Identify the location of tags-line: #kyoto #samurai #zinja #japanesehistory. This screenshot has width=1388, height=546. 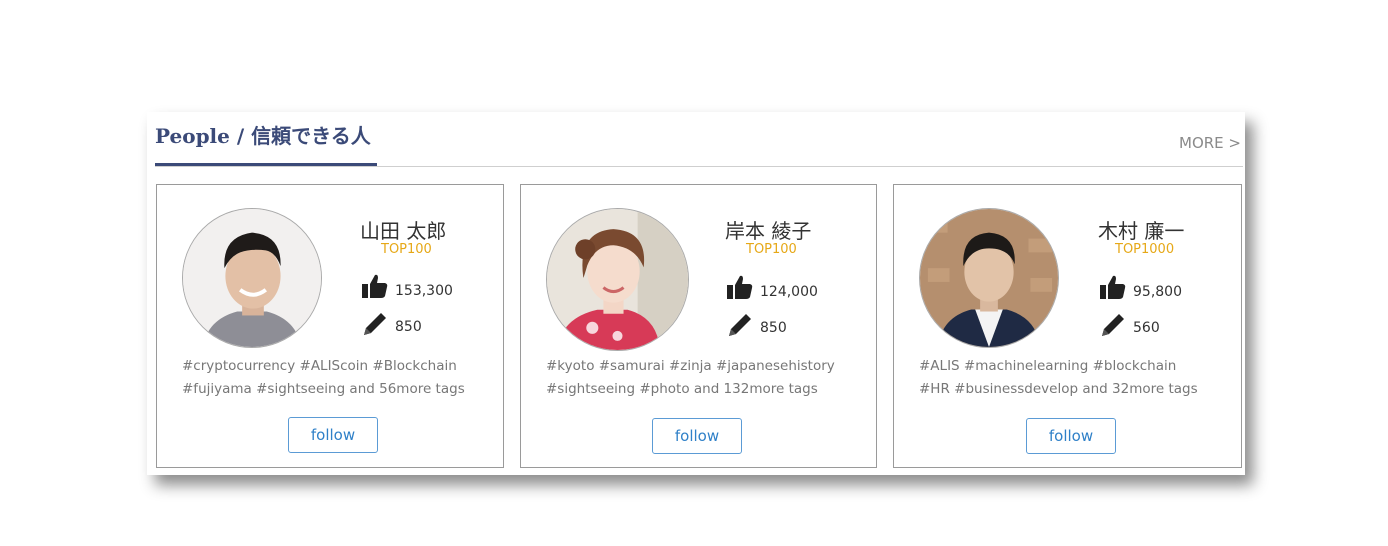
(706, 366).